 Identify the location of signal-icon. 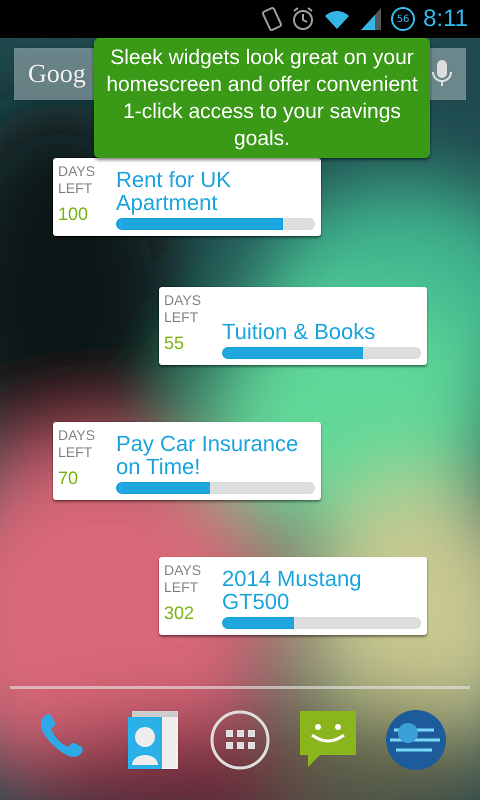
(371, 19).